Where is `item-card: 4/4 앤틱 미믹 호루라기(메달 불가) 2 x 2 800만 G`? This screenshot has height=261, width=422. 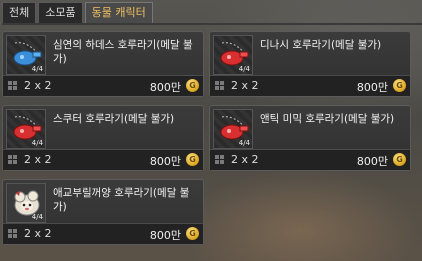
item-card: 4/4 앤틱 미믹 호루라기(메달 불가) 2 x 2 800만 G is located at coordinates (310, 138).